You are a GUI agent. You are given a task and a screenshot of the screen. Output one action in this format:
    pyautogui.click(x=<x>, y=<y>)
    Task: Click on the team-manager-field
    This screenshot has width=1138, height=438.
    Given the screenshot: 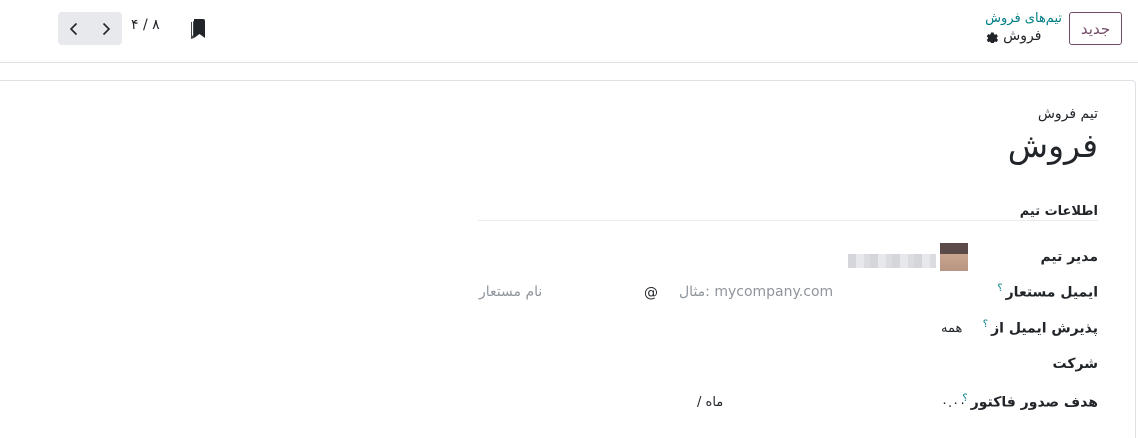 What is the action you would take?
    pyautogui.click(x=892, y=261)
    